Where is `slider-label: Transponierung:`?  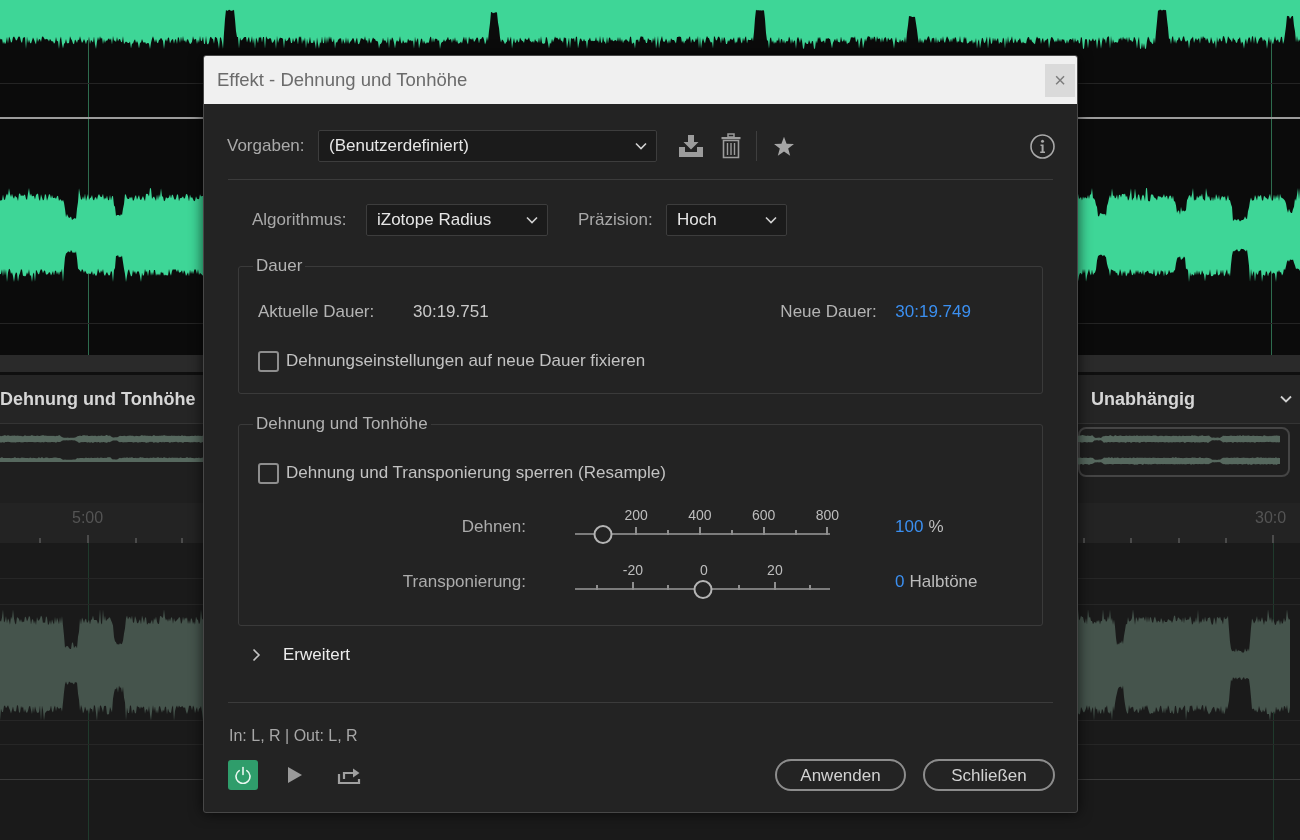
slider-label: Transponierung: is located at coordinates (463, 582).